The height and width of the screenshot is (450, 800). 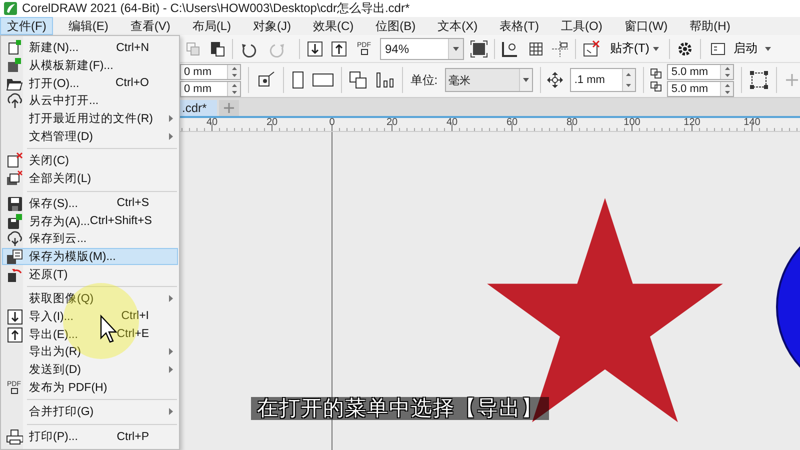 I want to click on x-position-field: 0 mm, so click(x=210, y=72).